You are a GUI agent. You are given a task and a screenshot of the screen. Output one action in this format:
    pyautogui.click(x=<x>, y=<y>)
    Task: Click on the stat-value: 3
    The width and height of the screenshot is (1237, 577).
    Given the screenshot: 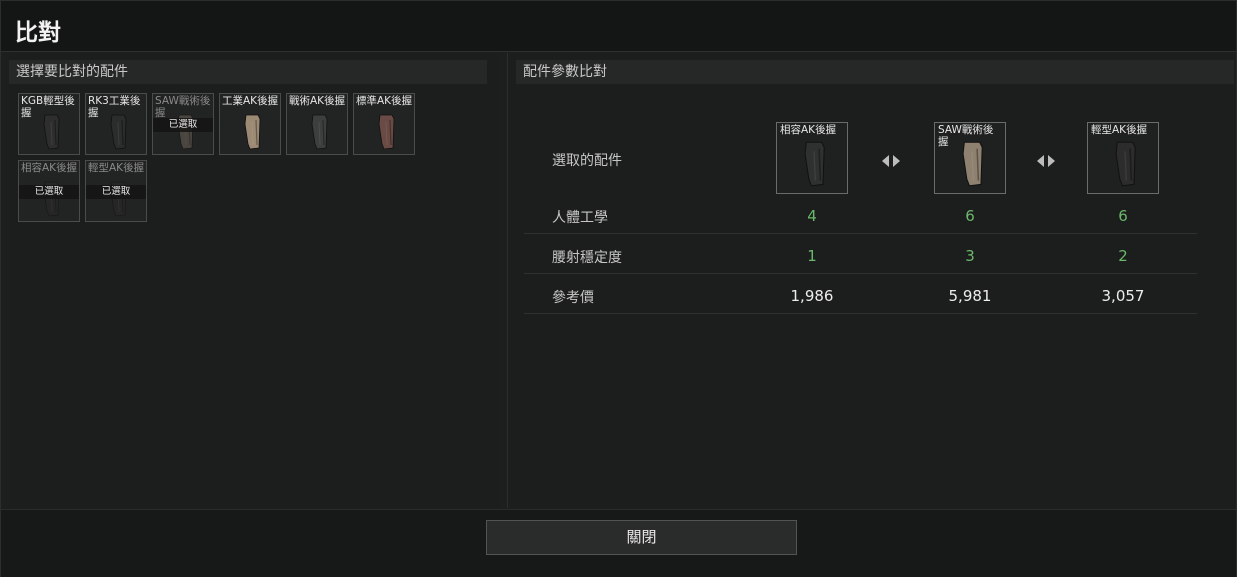 What is the action you would take?
    pyautogui.click(x=970, y=256)
    